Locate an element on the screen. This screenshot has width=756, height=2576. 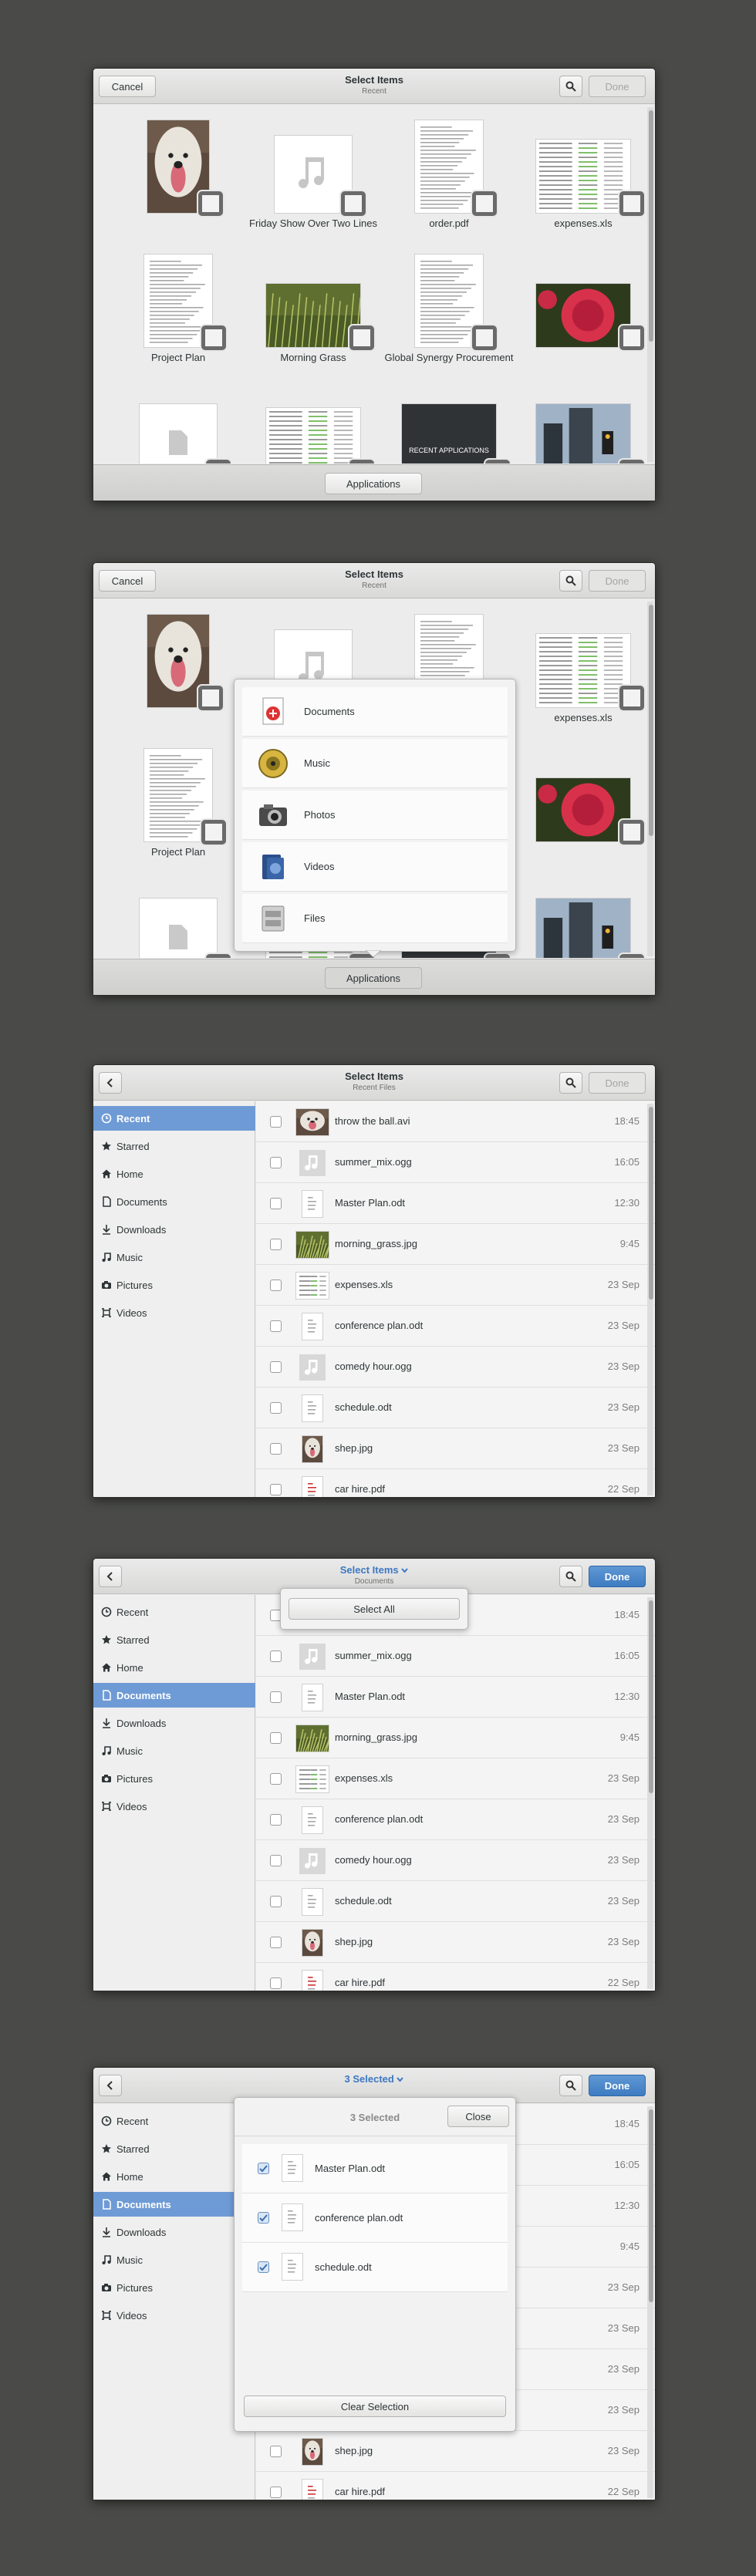
select-all-button: Select All is located at coordinates (374, 1609).